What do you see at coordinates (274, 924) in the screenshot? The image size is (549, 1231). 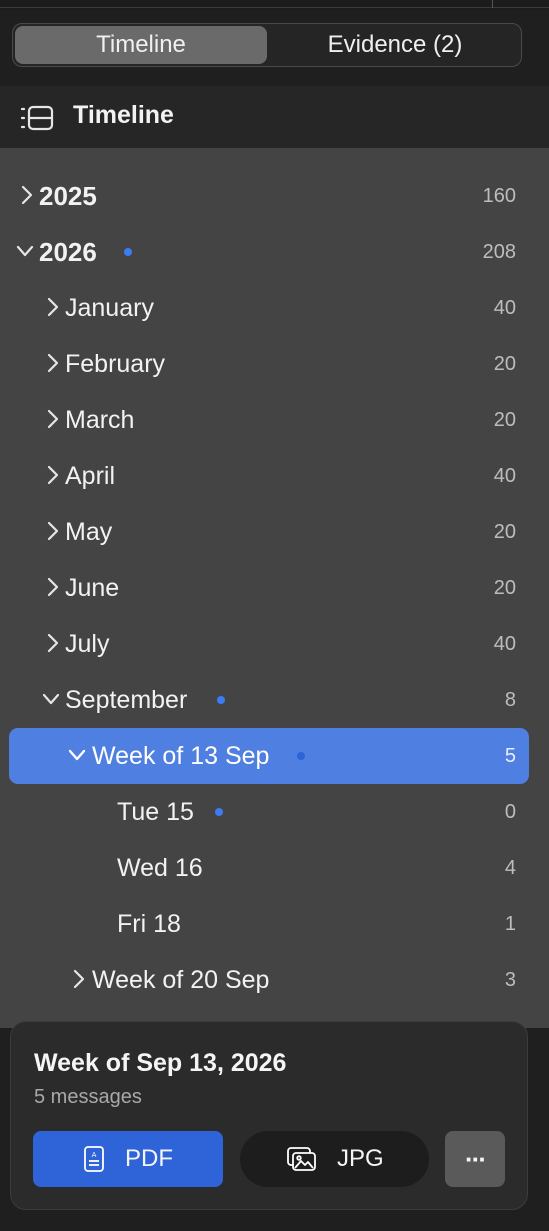 I see `tree-row-fri-18: Fri 18 1` at bounding box center [274, 924].